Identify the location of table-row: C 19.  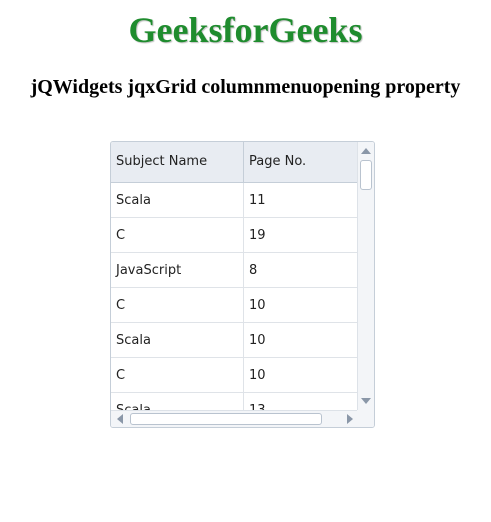
(234, 235).